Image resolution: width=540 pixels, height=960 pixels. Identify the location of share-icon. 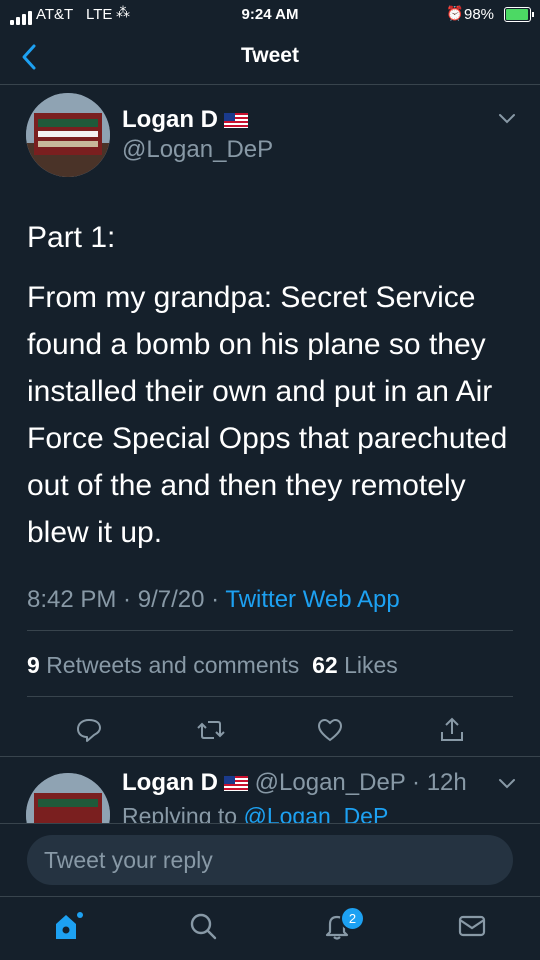
(452, 729).